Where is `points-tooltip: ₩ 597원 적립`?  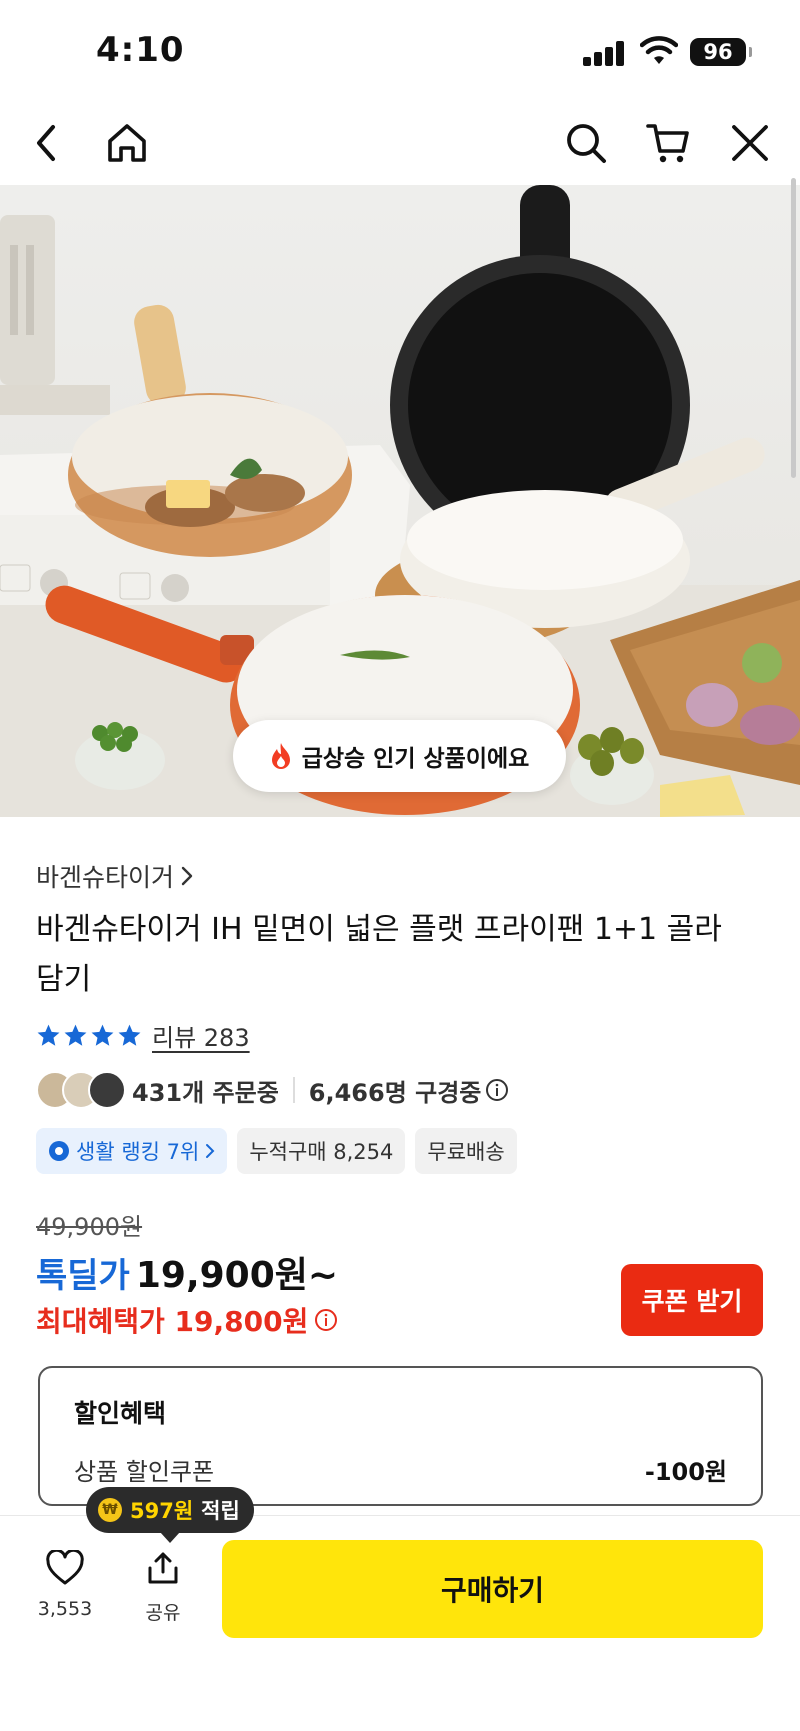 points-tooltip: ₩ 597원 적립 is located at coordinates (170, 1515).